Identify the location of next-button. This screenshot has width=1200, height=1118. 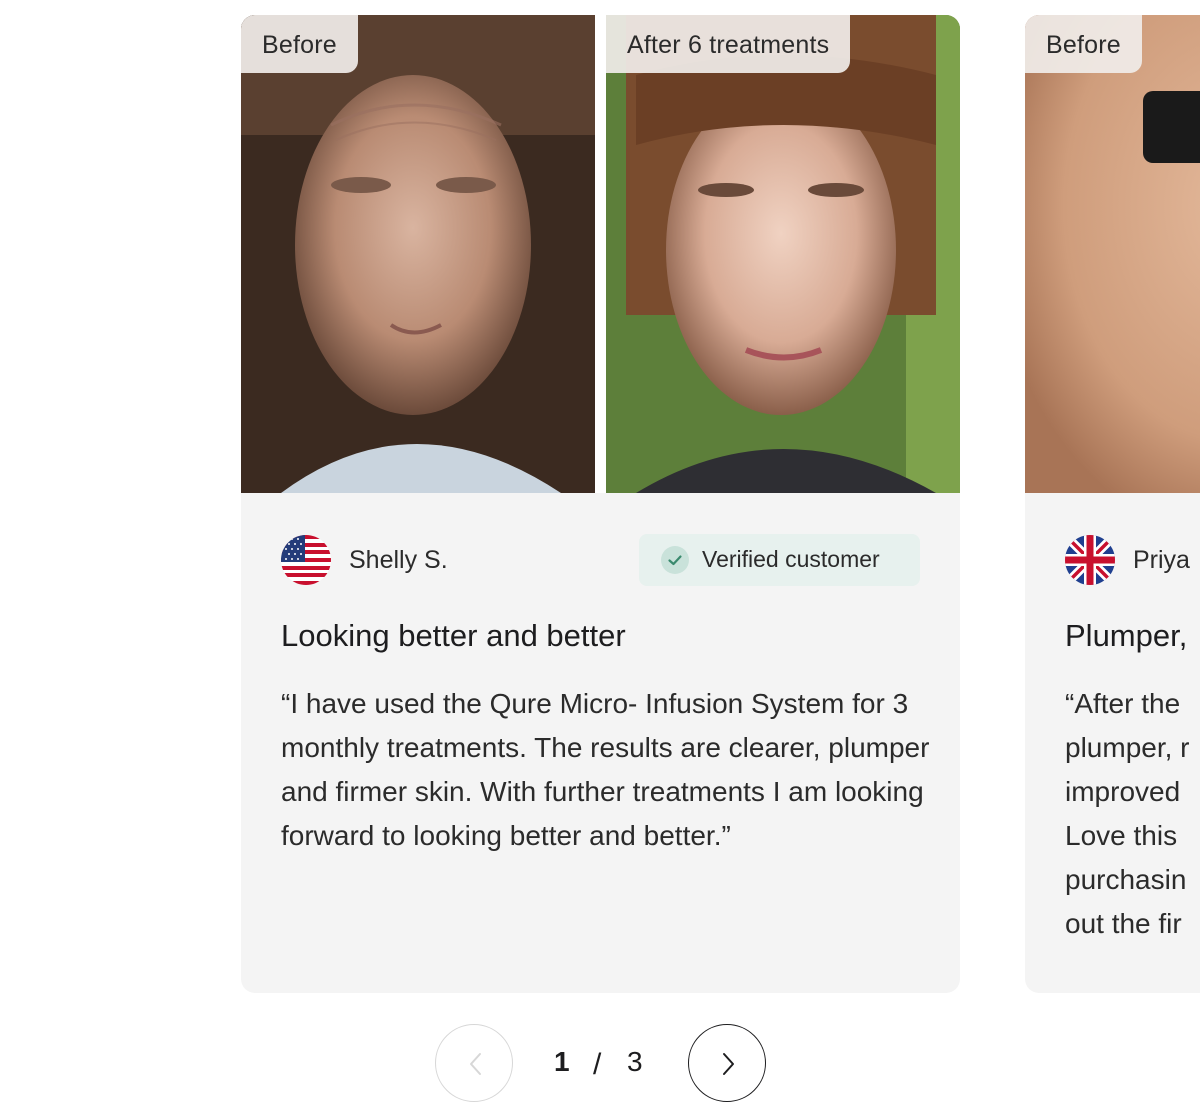
(727, 1063).